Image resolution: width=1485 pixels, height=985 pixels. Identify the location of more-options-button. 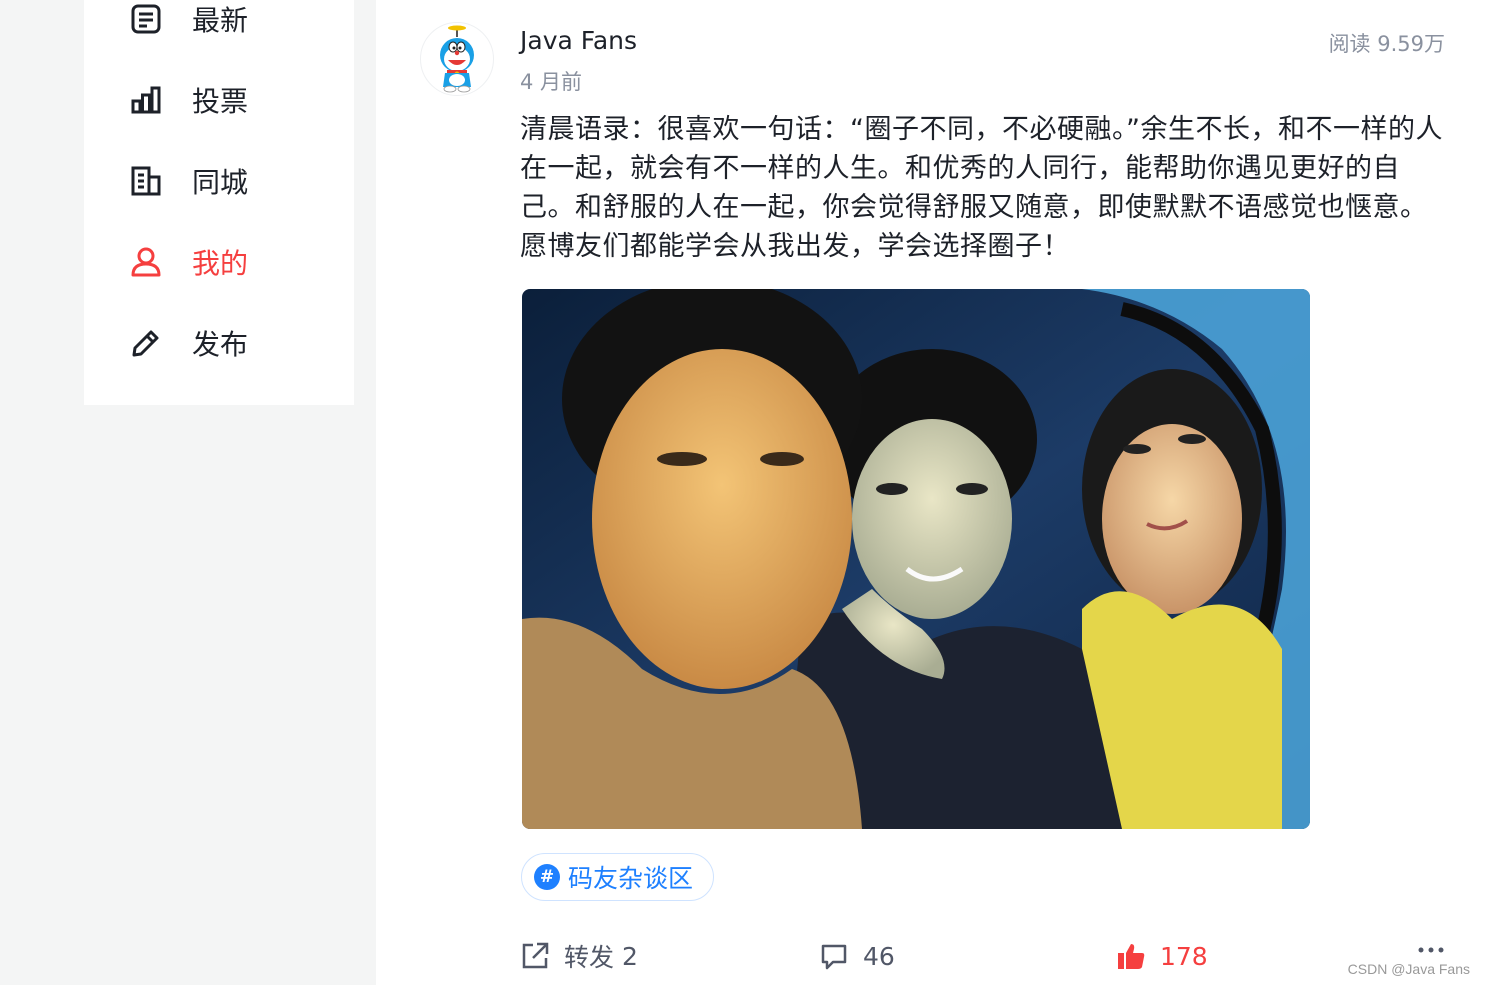
(1431, 950).